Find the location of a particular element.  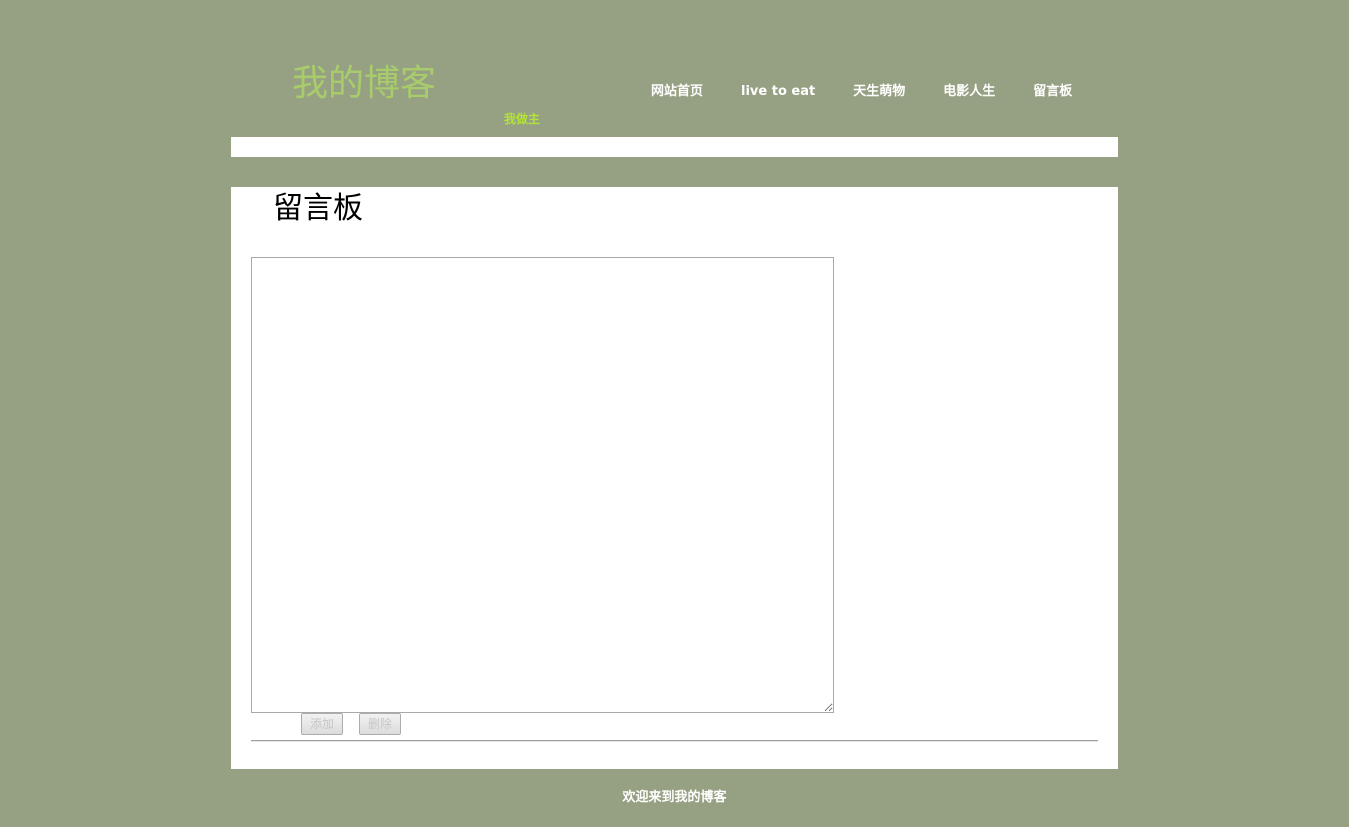

nav-item-movie-life: 电影人生 is located at coordinates (969, 92).